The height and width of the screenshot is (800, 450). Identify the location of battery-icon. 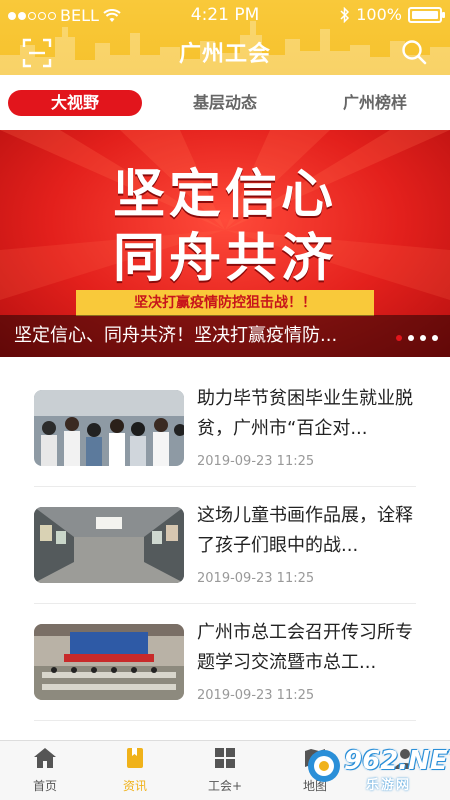
(426, 14).